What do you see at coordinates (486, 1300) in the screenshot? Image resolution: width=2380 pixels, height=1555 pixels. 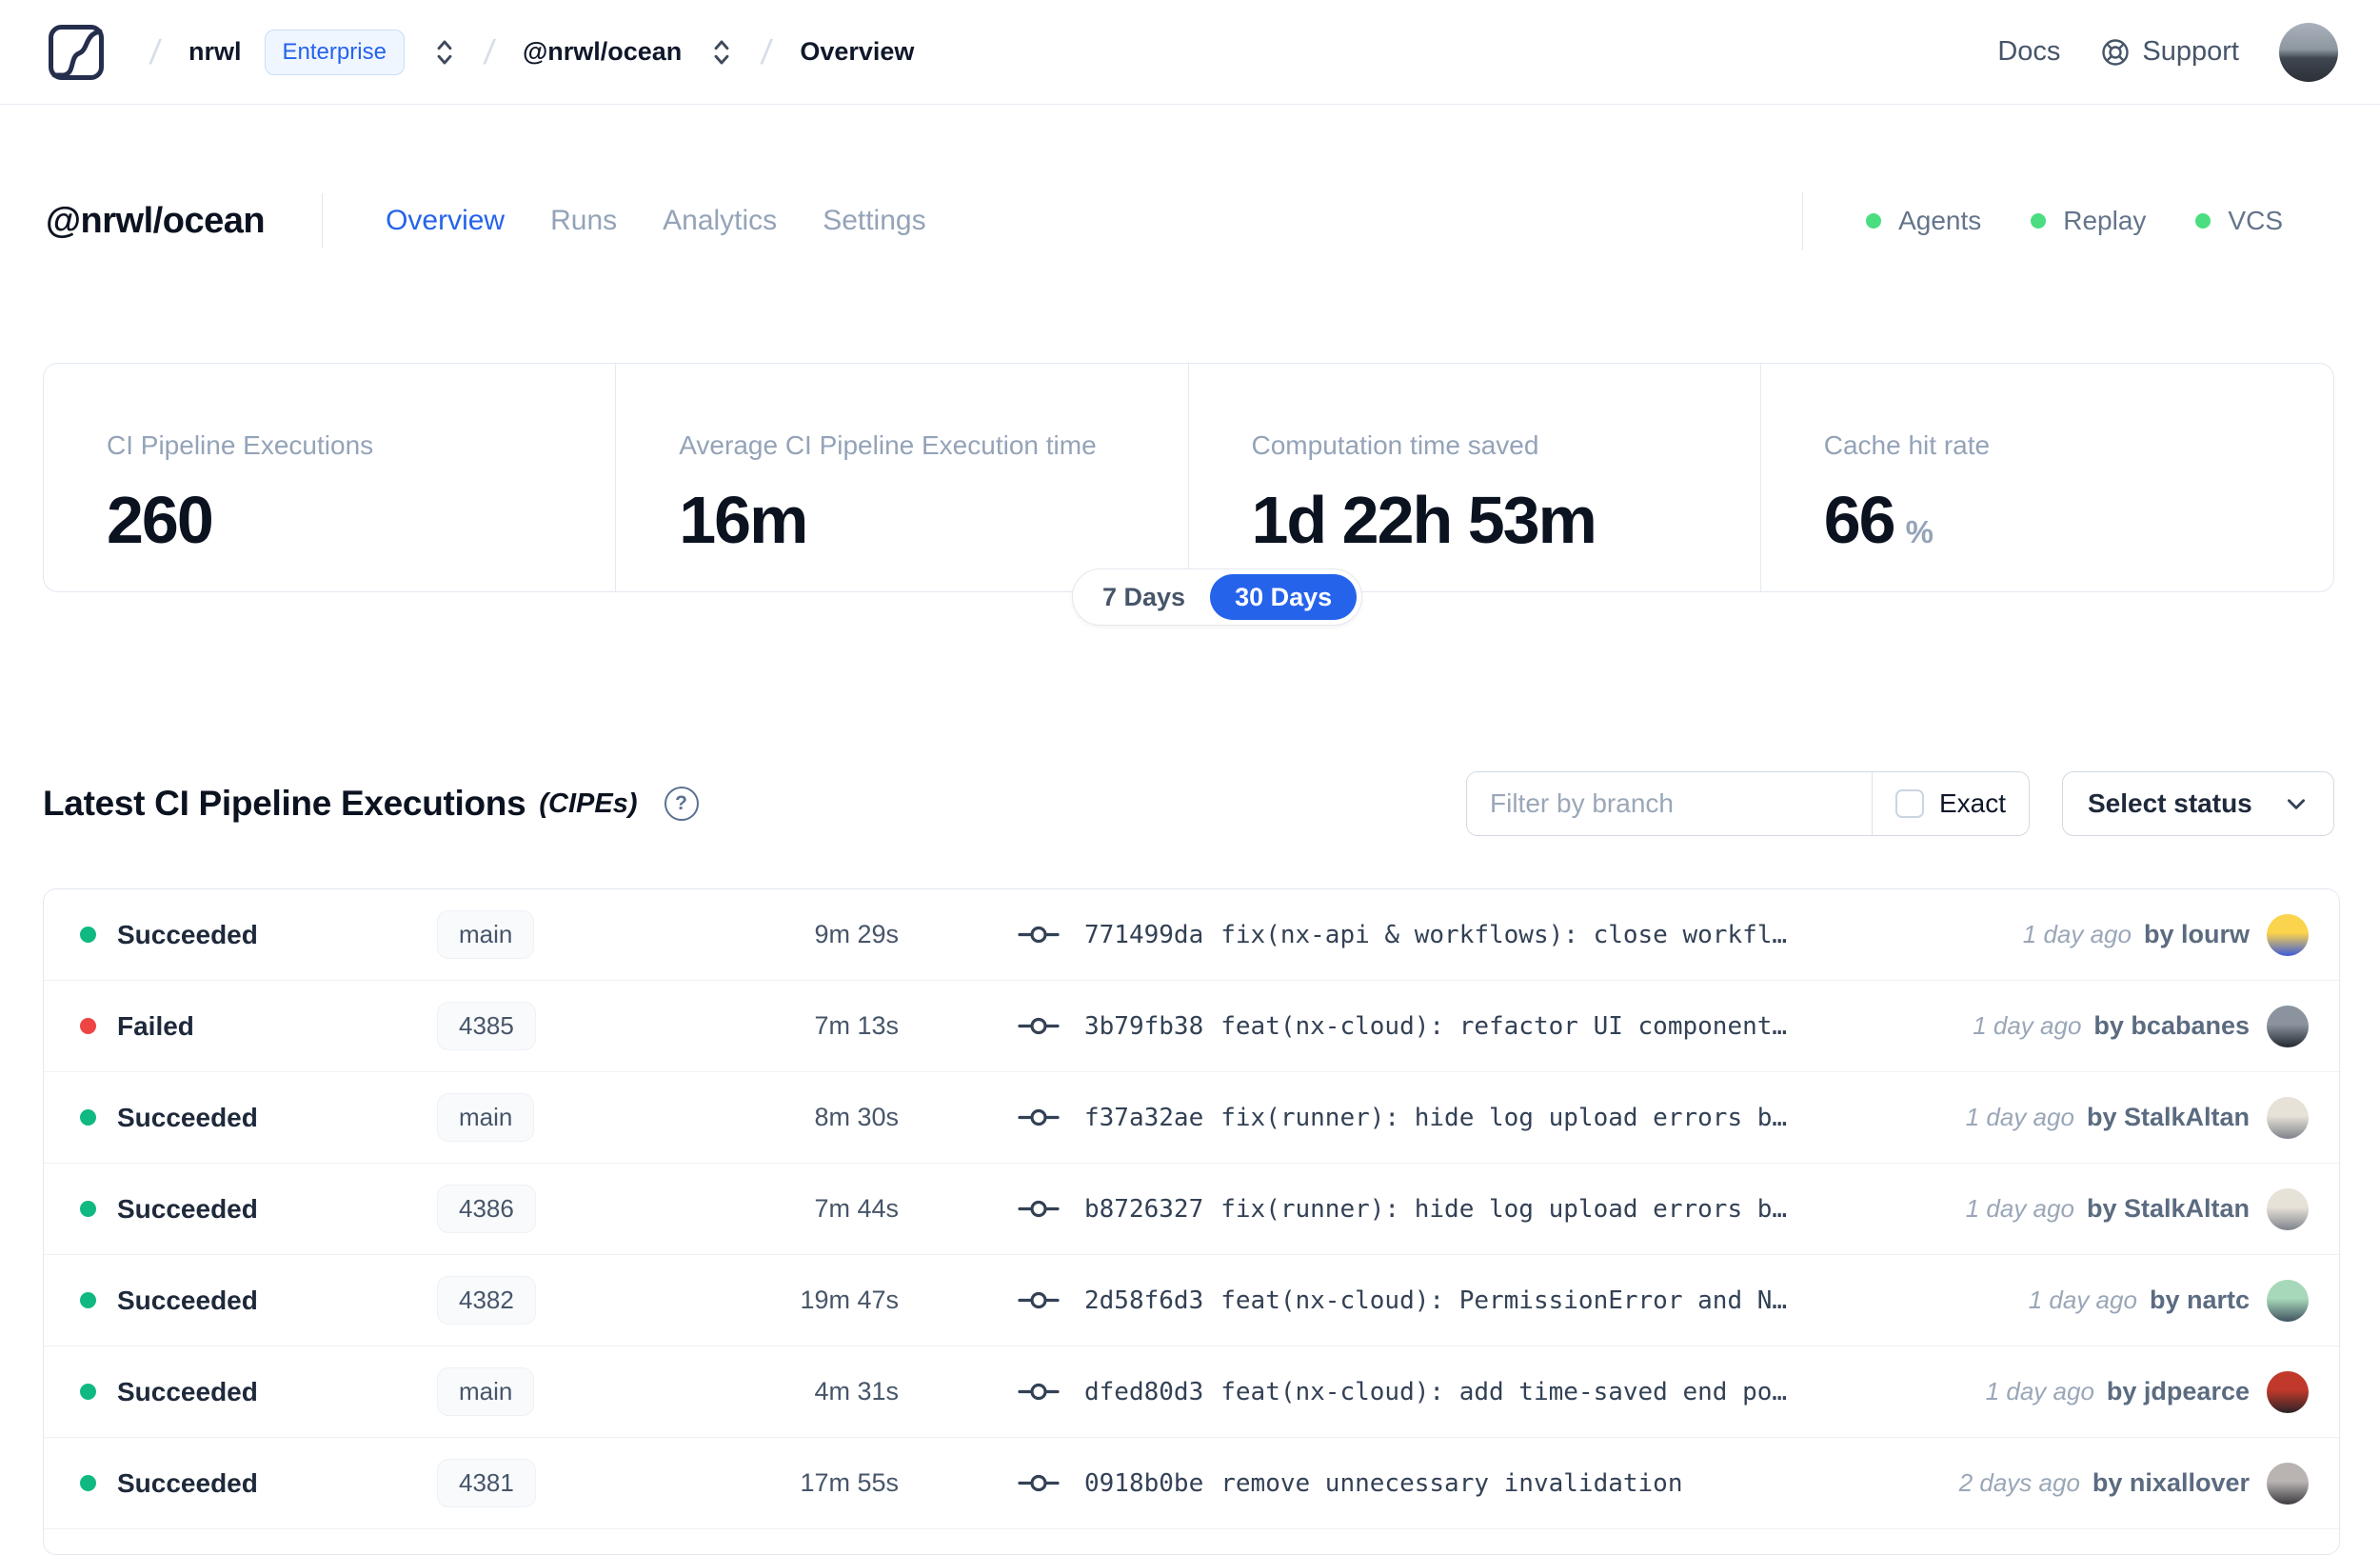 I see `branch-badge: 4382` at bounding box center [486, 1300].